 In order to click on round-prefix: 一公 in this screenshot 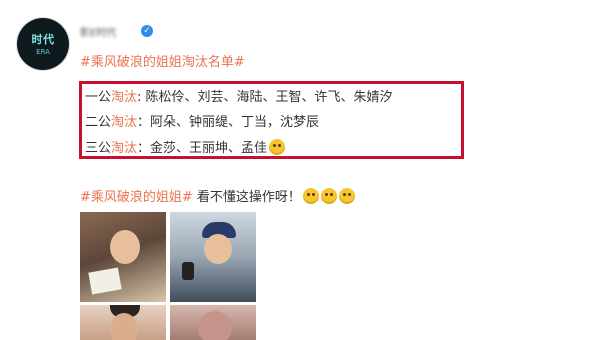, I will do `click(98, 97)`.